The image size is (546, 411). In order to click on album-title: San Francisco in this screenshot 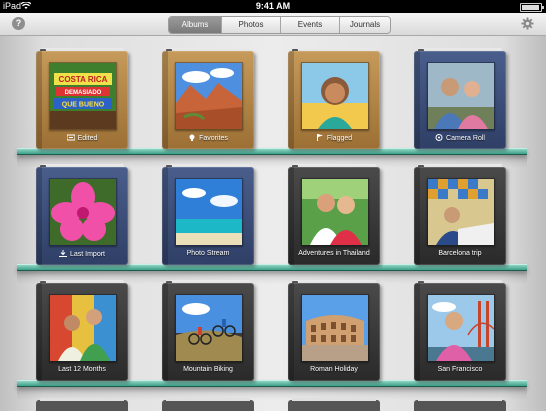, I will do `click(460, 369)`.